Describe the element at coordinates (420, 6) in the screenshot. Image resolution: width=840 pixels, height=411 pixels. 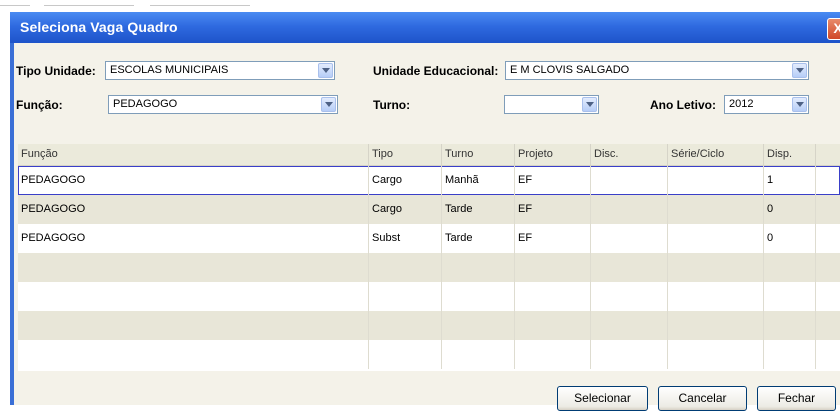
I see `desktop-background` at that location.